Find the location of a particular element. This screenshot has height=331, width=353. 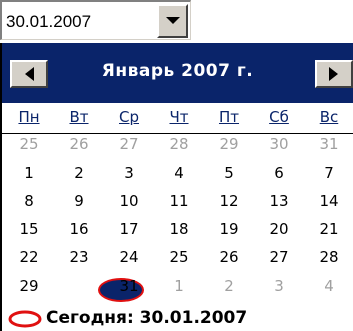

dropdown-button is located at coordinates (172, 21).